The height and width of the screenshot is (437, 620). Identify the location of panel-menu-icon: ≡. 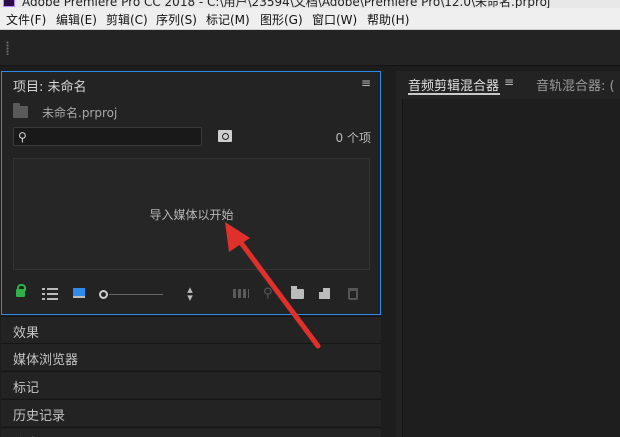
(366, 83).